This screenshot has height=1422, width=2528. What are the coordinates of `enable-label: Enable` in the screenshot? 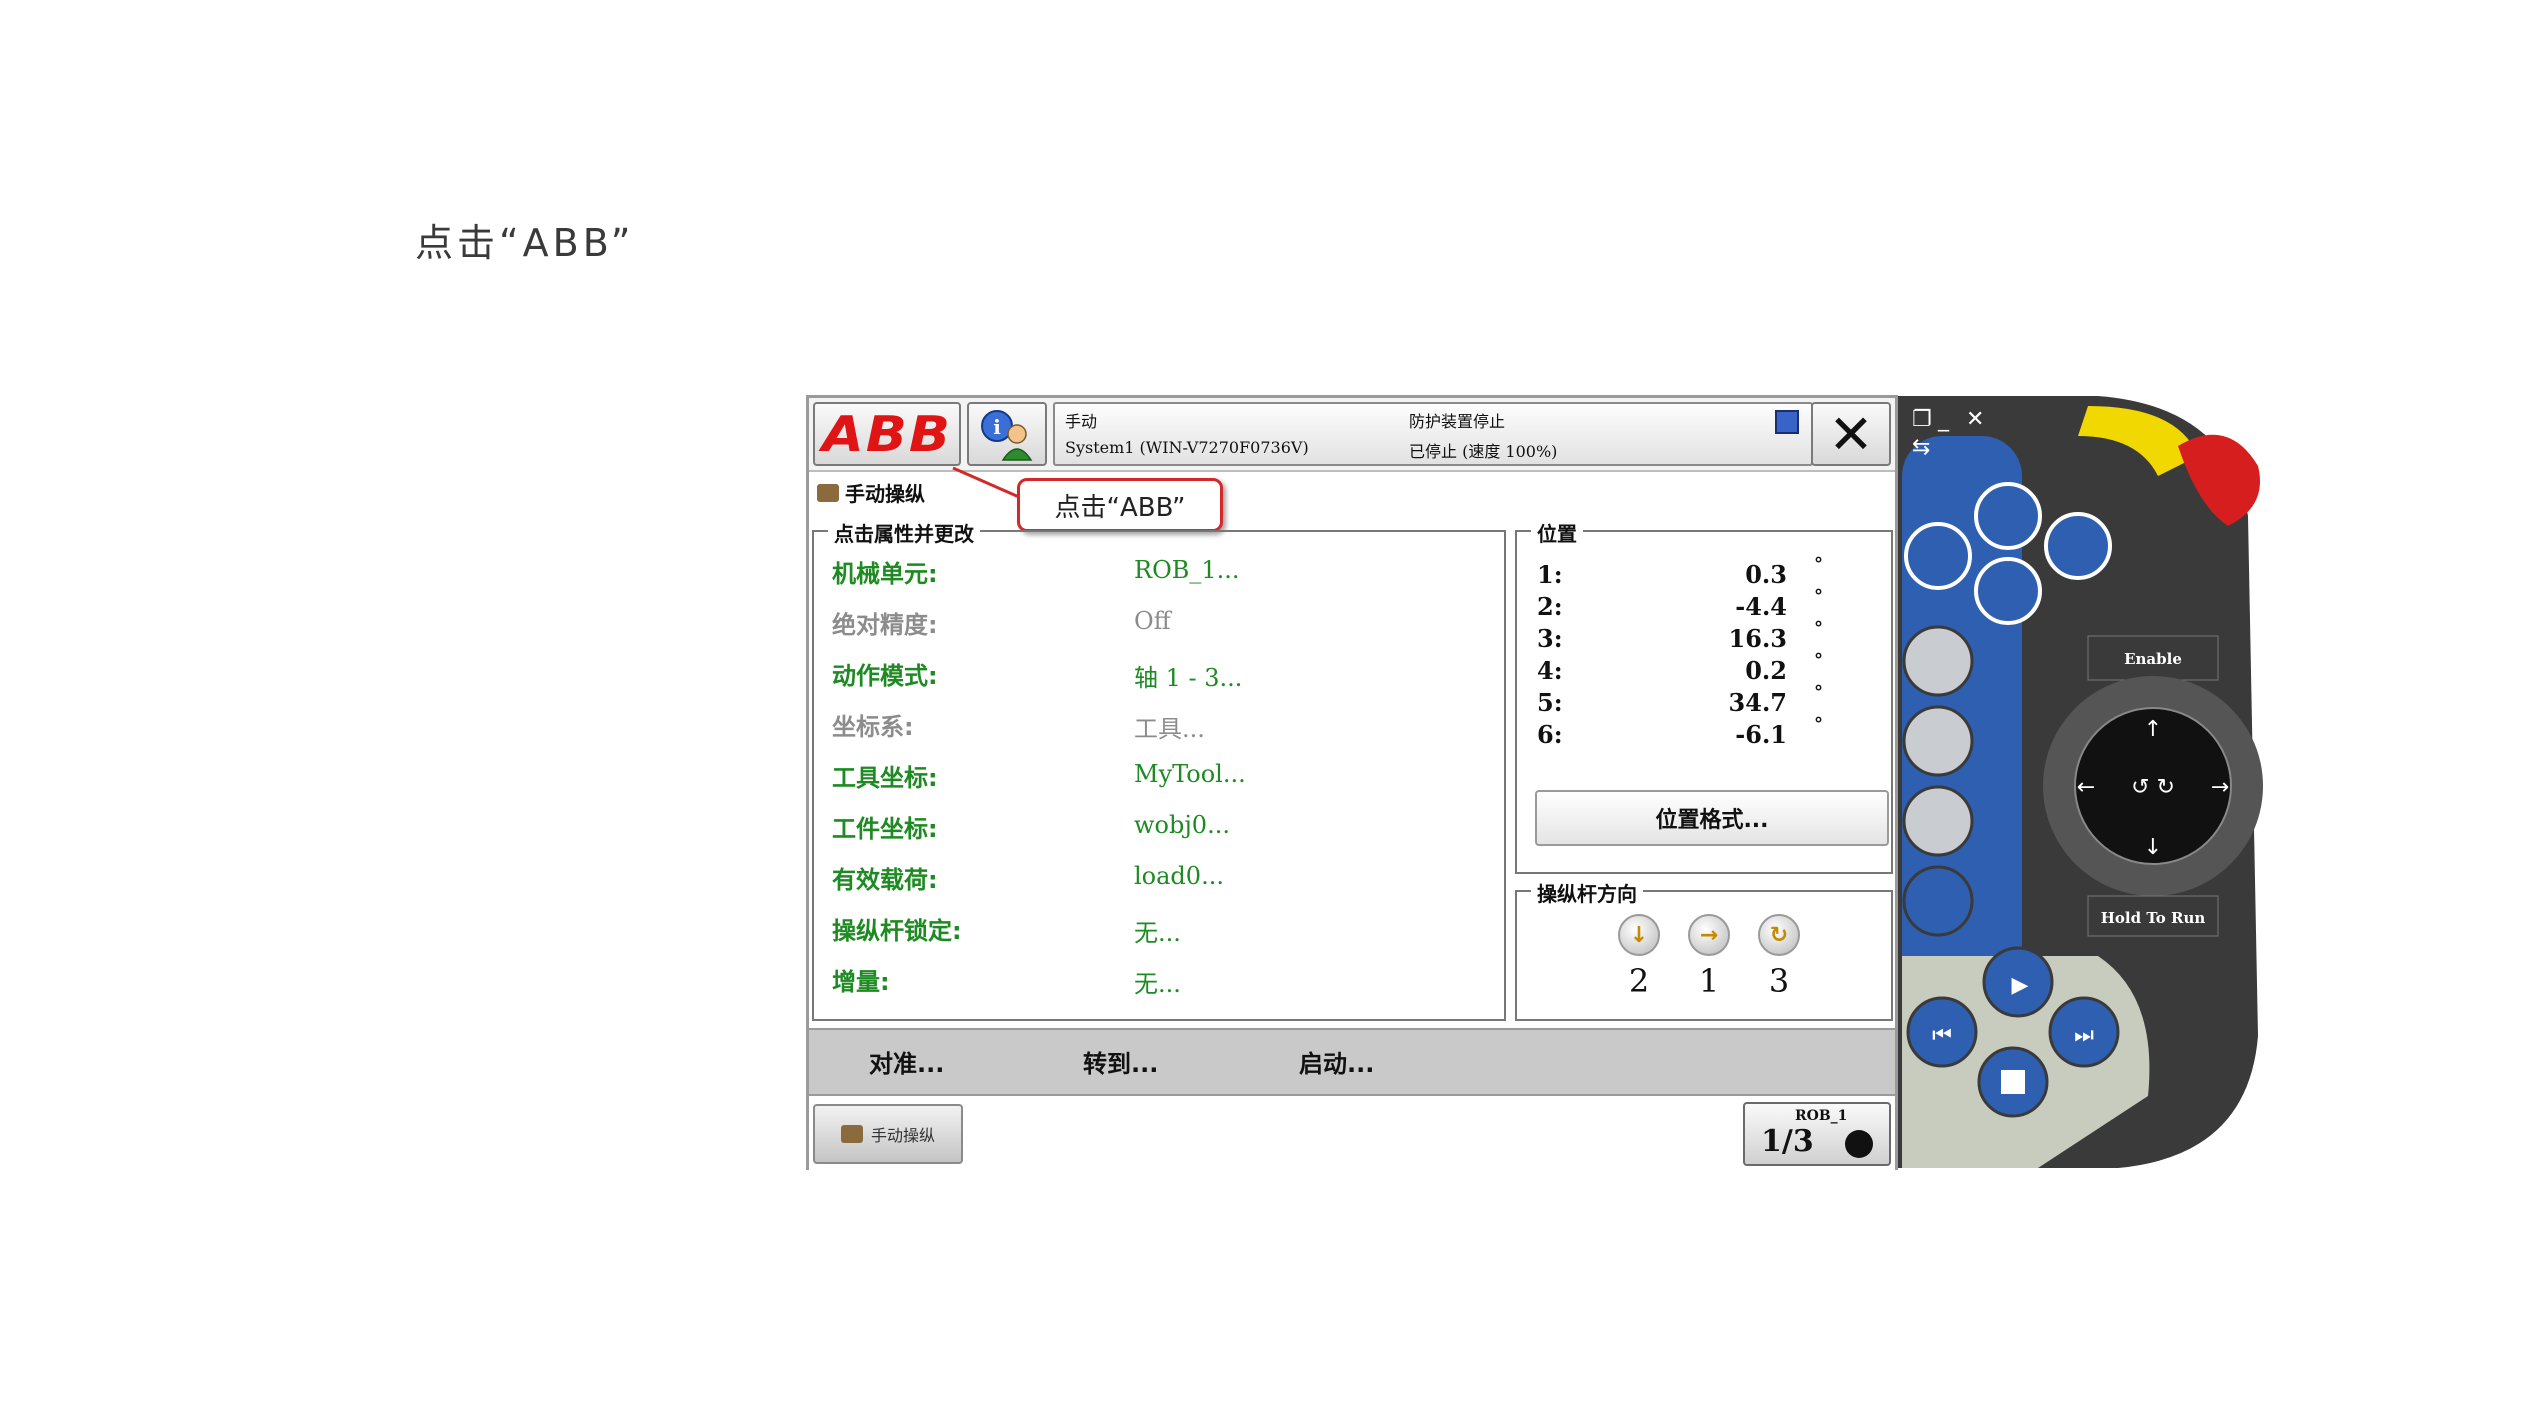 It's located at (2153, 659).